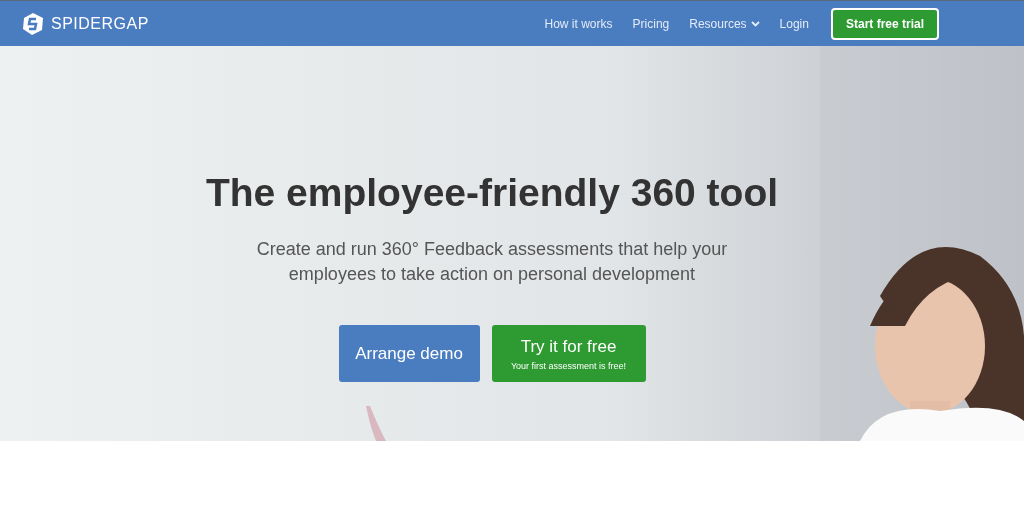  What do you see at coordinates (568, 353) in the screenshot?
I see `try-free-button: Try it for free Your first assessment is free!` at bounding box center [568, 353].